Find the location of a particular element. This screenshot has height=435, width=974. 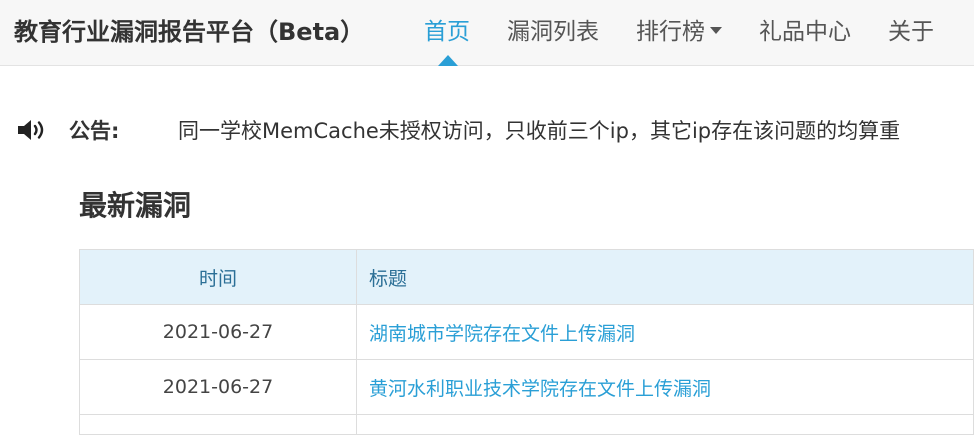

table-row is located at coordinates (526, 424).